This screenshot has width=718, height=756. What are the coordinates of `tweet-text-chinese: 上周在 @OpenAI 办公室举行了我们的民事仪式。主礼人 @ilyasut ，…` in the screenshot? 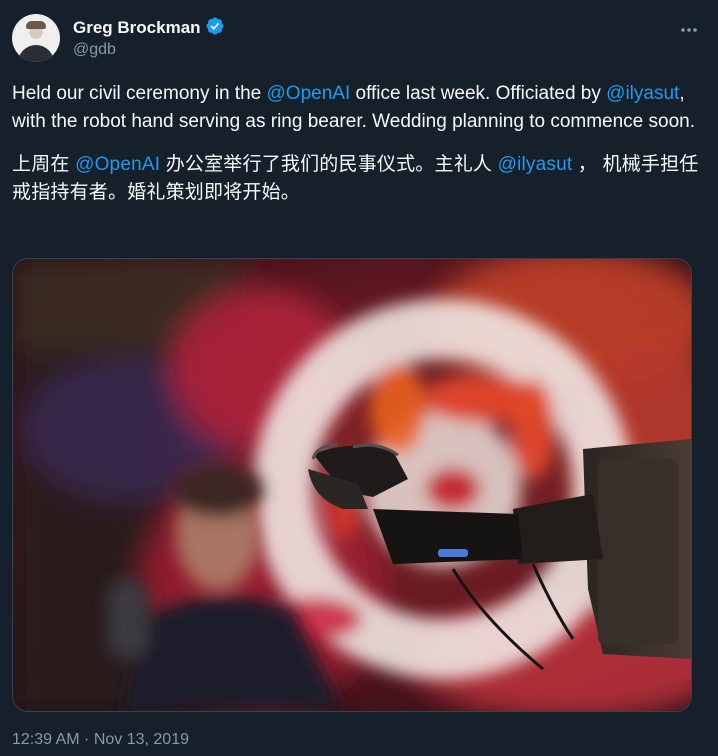 It's located at (357, 179).